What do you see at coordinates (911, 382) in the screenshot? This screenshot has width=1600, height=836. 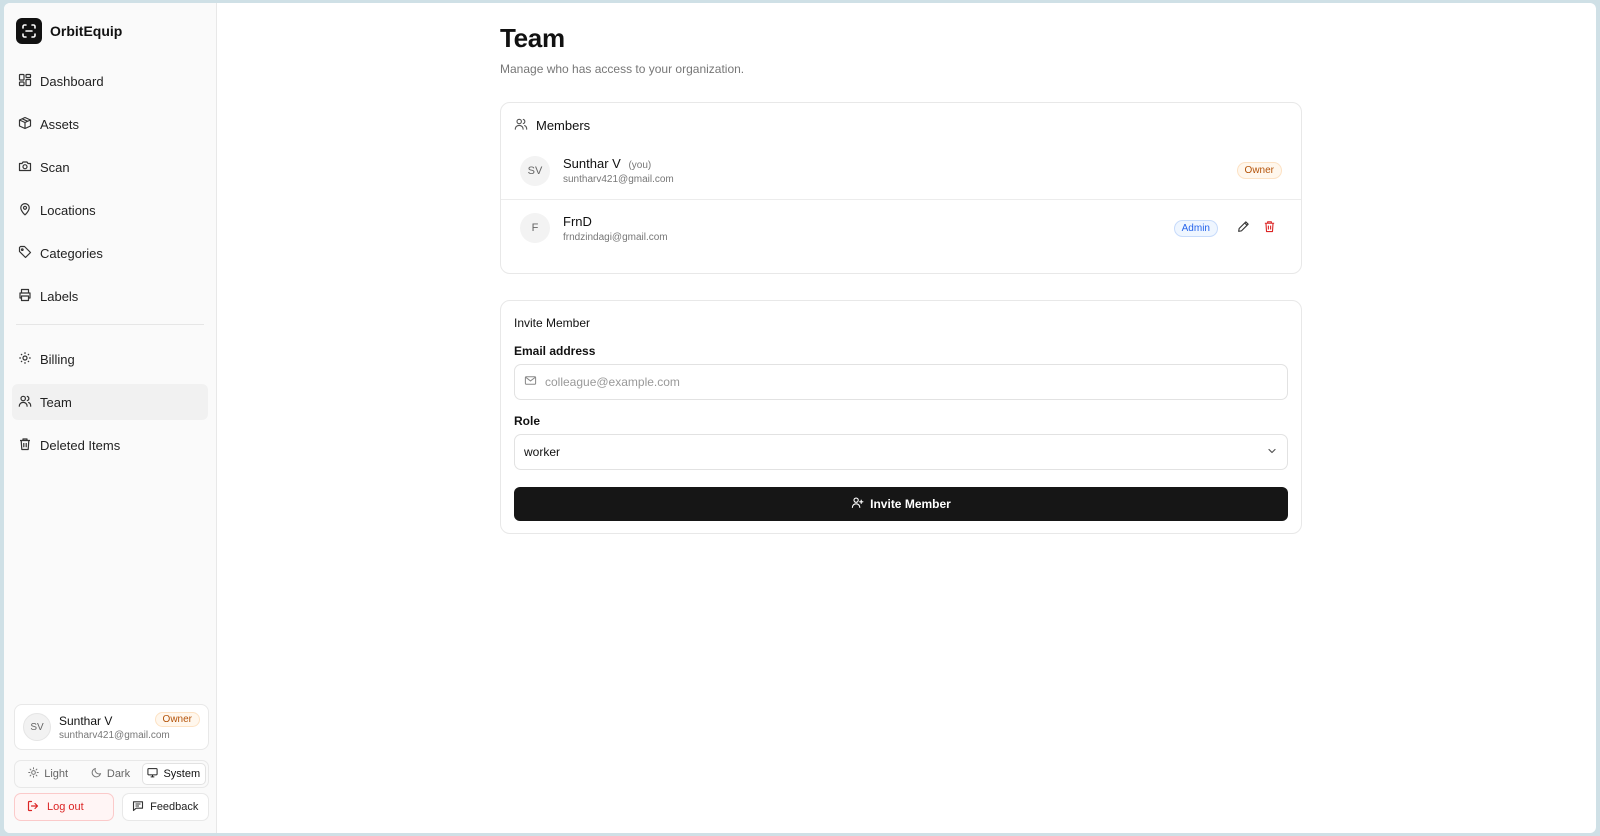 I see `email-input` at bounding box center [911, 382].